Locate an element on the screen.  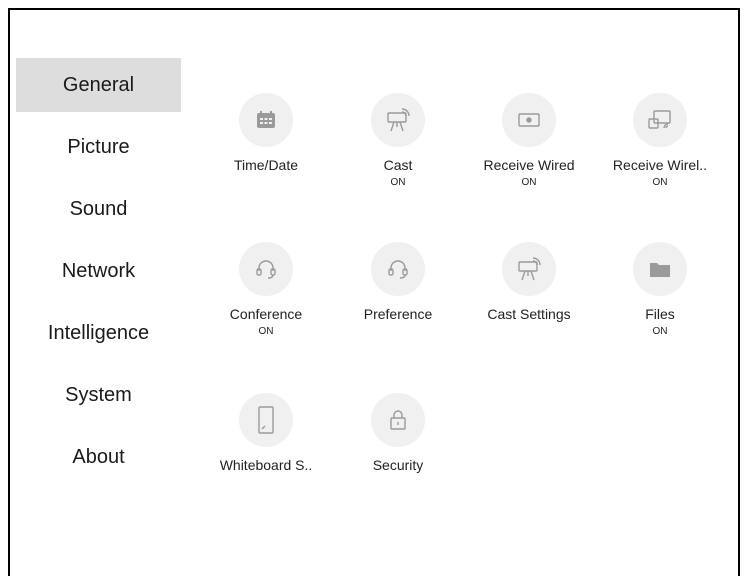
folder-icon is located at coordinates (660, 269).